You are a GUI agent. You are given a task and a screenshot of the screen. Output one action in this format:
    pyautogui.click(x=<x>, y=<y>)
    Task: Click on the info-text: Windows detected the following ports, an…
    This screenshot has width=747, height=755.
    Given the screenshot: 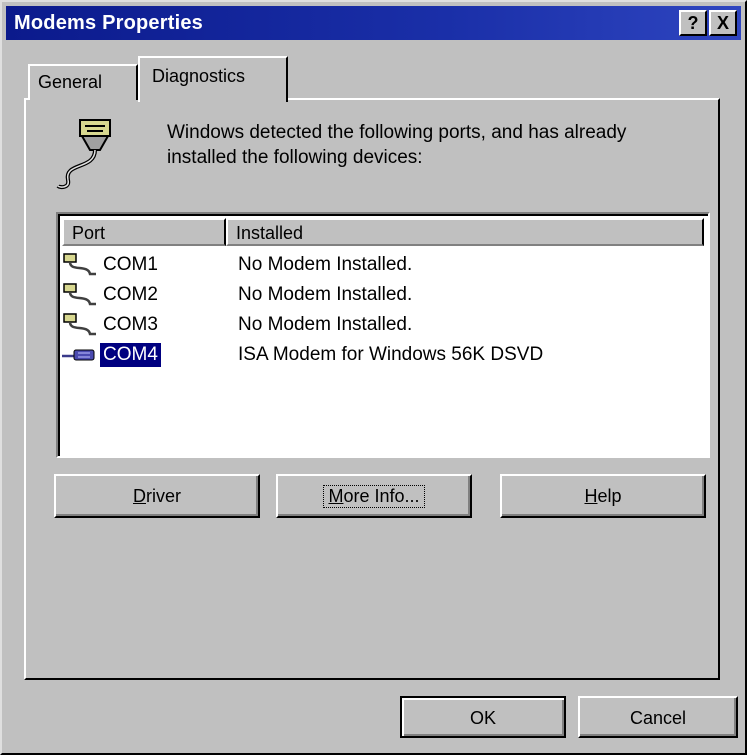 What is the action you would take?
    pyautogui.click(x=397, y=145)
    